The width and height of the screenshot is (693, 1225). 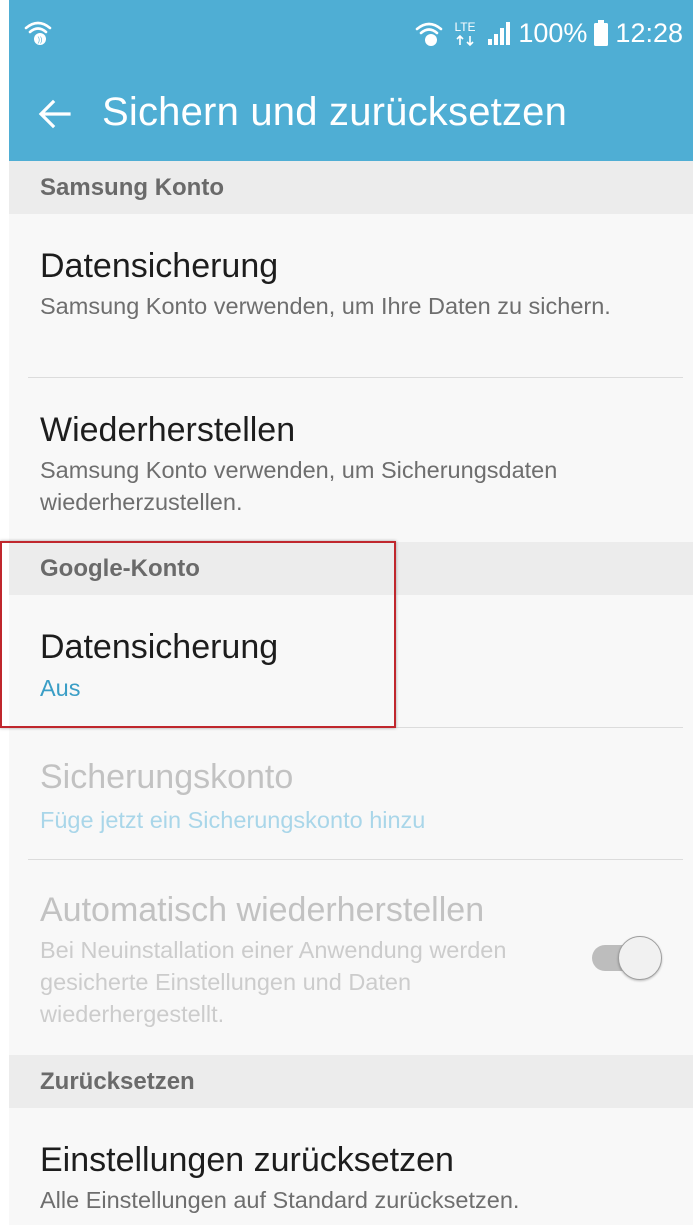 What do you see at coordinates (601, 33) in the screenshot?
I see `battery-icon` at bounding box center [601, 33].